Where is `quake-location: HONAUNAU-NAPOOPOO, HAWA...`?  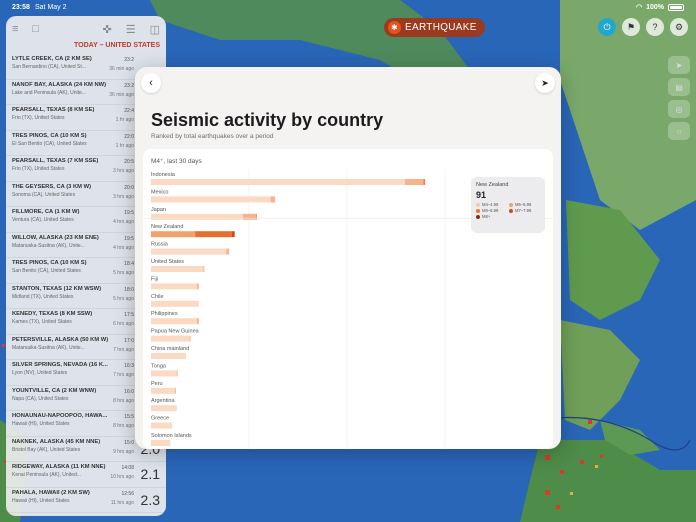
quake-location: HONAUNAU-NAPOOPOO, HAWA... is located at coordinates (60, 416).